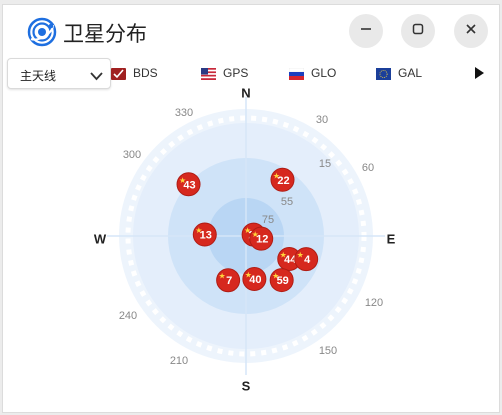 The width and height of the screenshot is (502, 415). Describe the element at coordinates (128, 316) in the screenshot. I see `azimuth-label: 240` at that location.